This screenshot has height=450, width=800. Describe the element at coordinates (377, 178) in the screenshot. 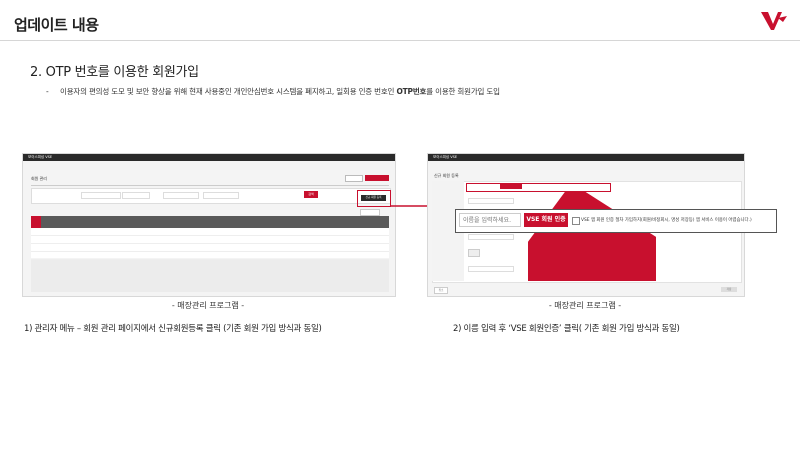

I see `register-button-top` at that location.